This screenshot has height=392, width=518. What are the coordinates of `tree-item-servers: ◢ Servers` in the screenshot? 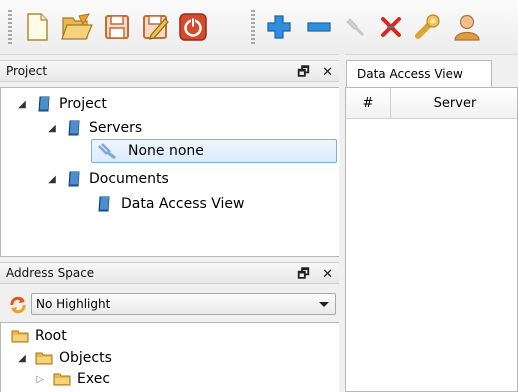 It's located at (93, 128).